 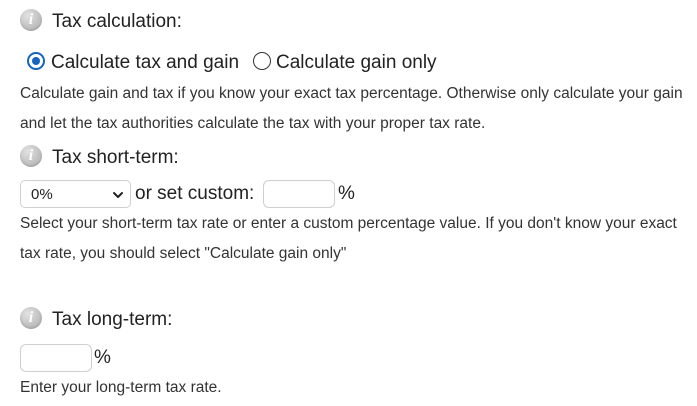 I want to click on short-term-tax-rate-select: 0%, so click(x=75, y=194).